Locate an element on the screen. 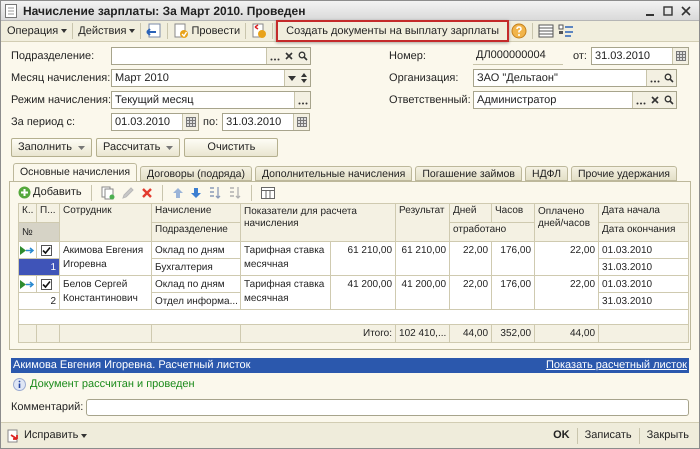 The width and height of the screenshot is (700, 449). tab: НДФЛ is located at coordinates (546, 173).